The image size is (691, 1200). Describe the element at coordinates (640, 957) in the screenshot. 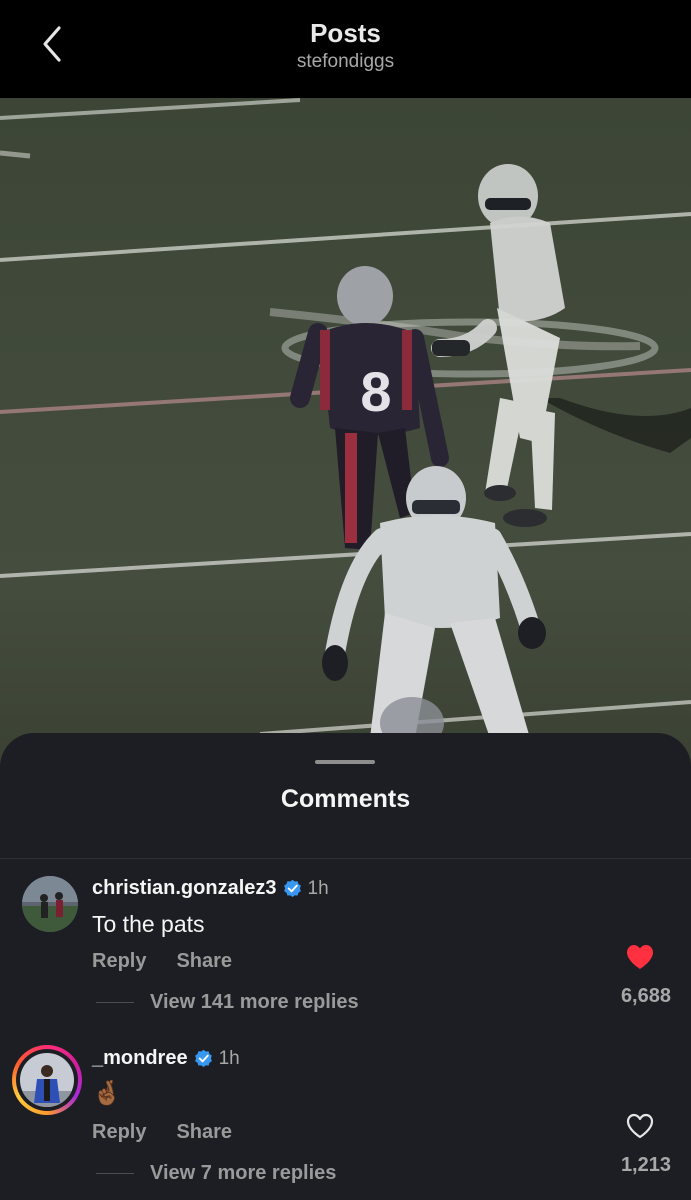

I see `heart-filled-icon` at that location.